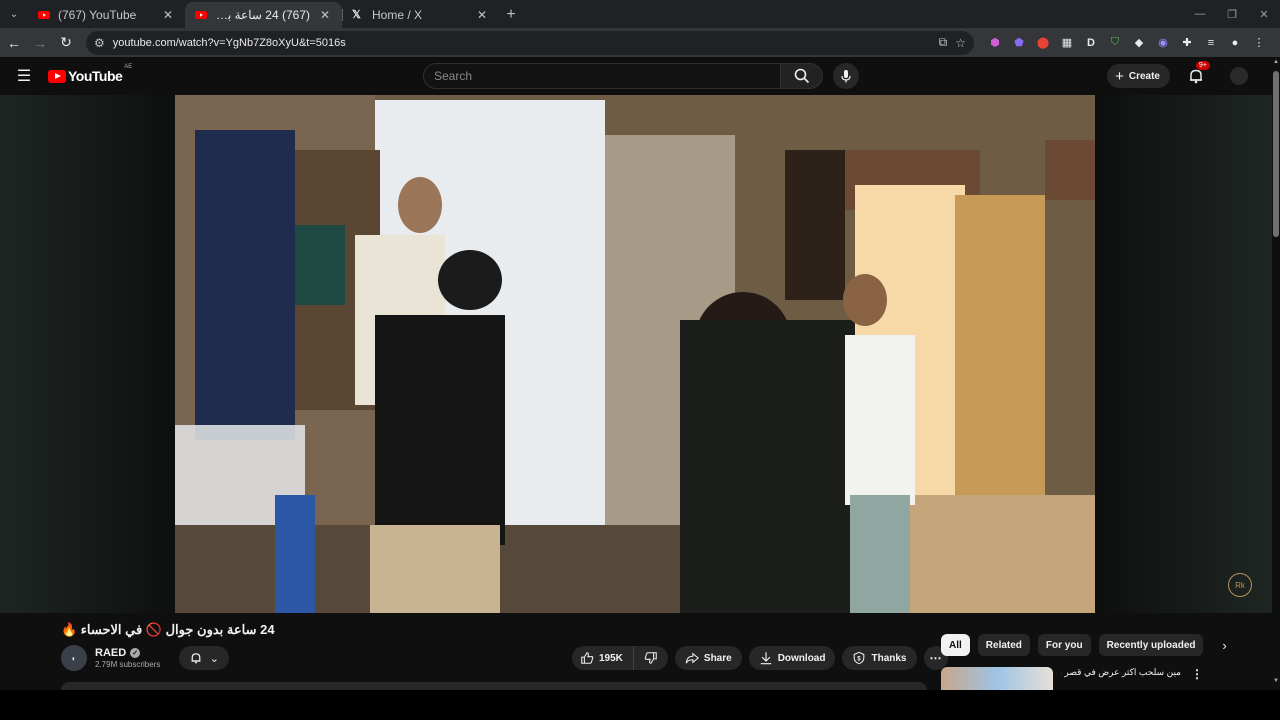 The width and height of the screenshot is (1280, 720). I want to click on youtube-play-icon, so click(57, 76).